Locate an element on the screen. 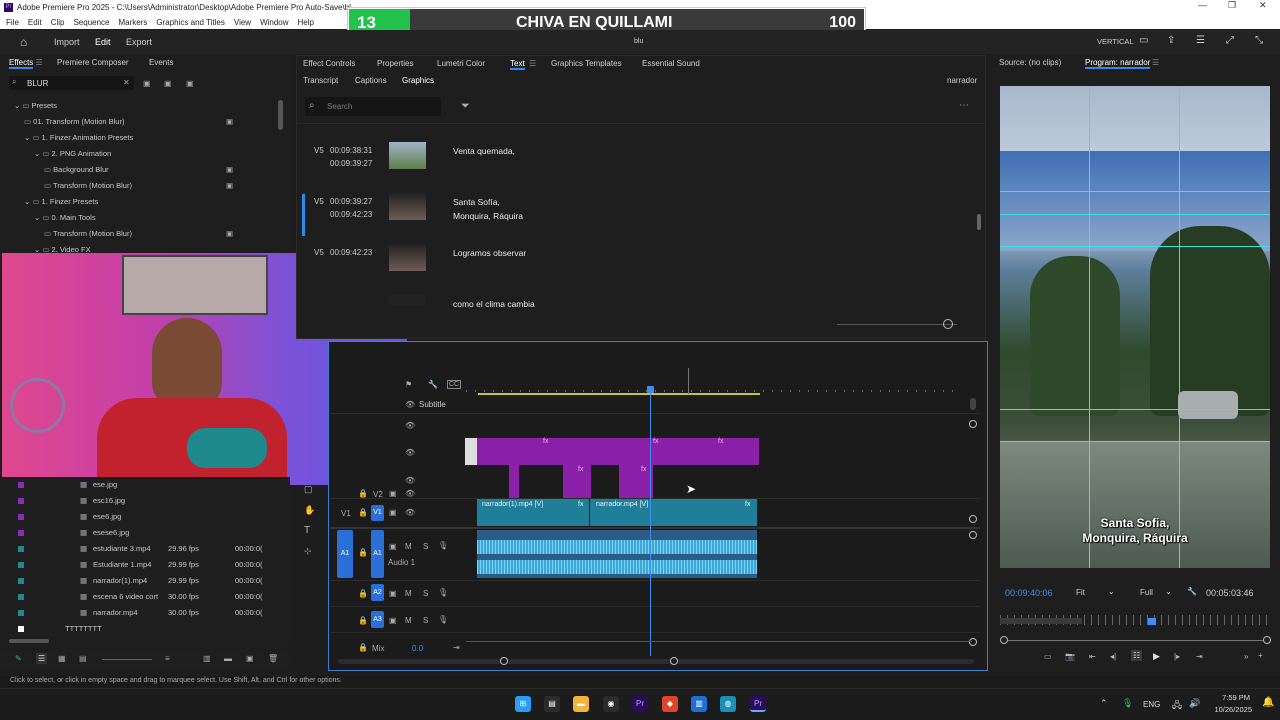  a2-track-target: A2 is located at coordinates (377, 592).